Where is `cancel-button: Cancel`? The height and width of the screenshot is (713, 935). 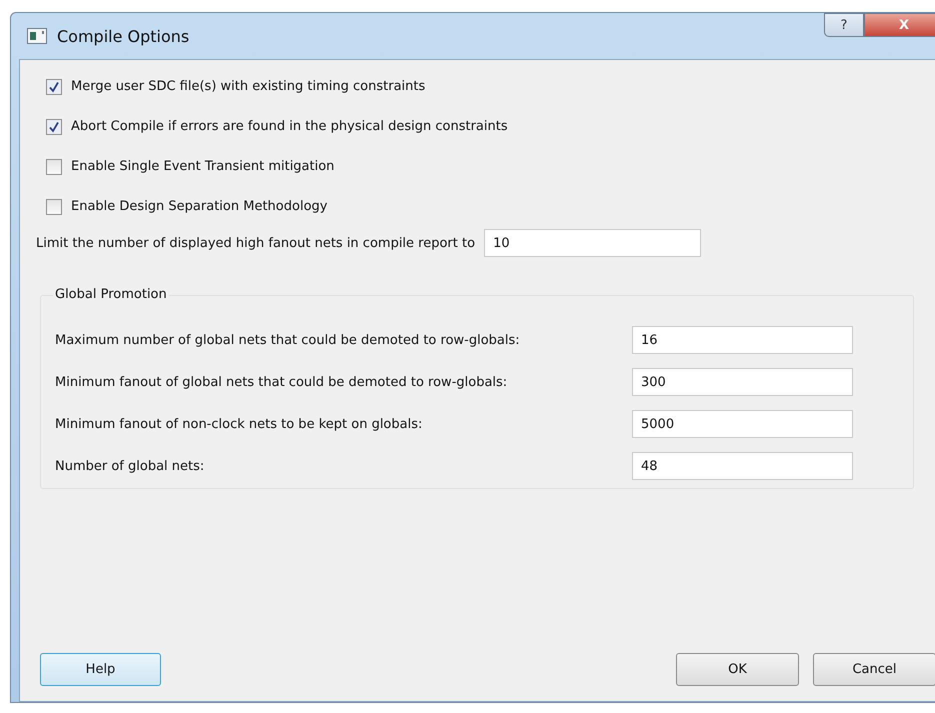 cancel-button: Cancel is located at coordinates (874, 669).